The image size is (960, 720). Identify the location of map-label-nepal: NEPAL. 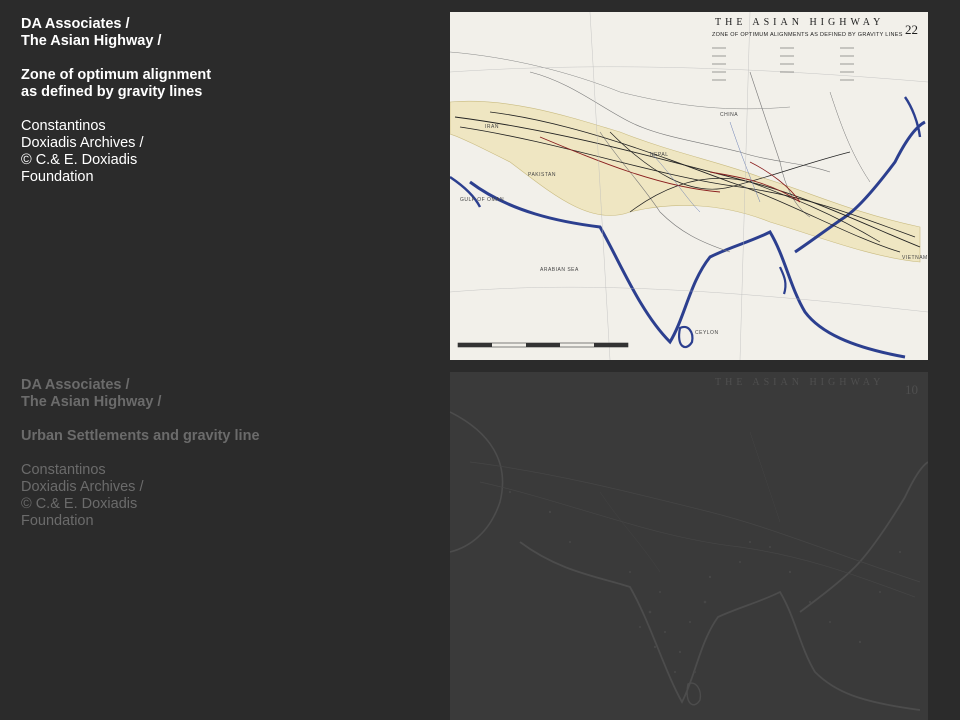
(659, 155).